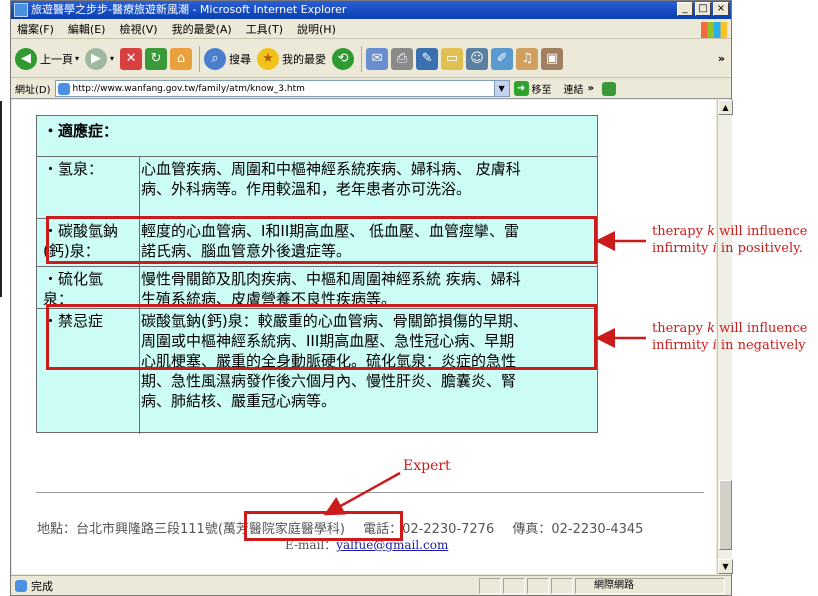 The width and height of the screenshot is (818, 596). Describe the element at coordinates (138, 29) in the screenshot. I see `menu-view: 檢視(V)` at that location.